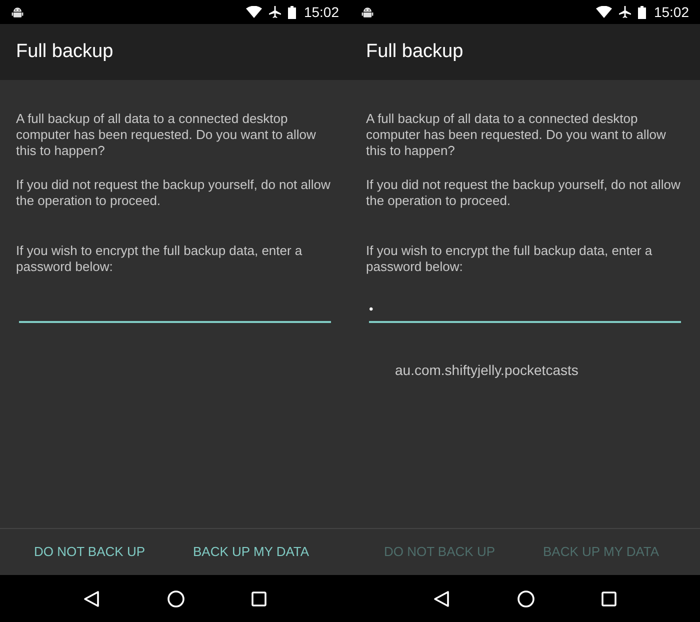 The image size is (700, 622). Describe the element at coordinates (90, 552) in the screenshot. I see `dialog-button: DO NOT BACK UP` at that location.